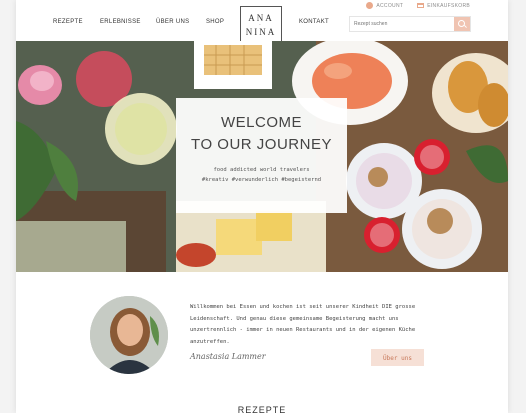 This screenshot has height=413, width=526. What do you see at coordinates (448, 5) in the screenshot?
I see `cart-label: EINKAUFSKORB` at bounding box center [448, 5].